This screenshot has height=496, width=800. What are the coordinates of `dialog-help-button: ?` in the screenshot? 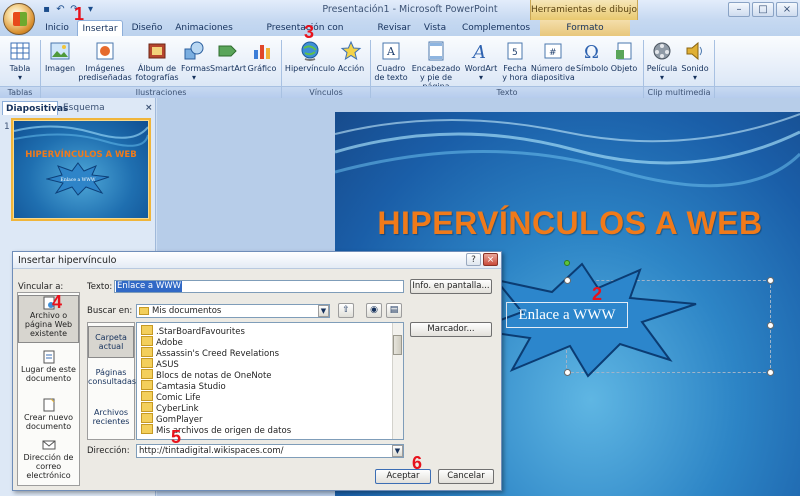 It's located at (473, 259).